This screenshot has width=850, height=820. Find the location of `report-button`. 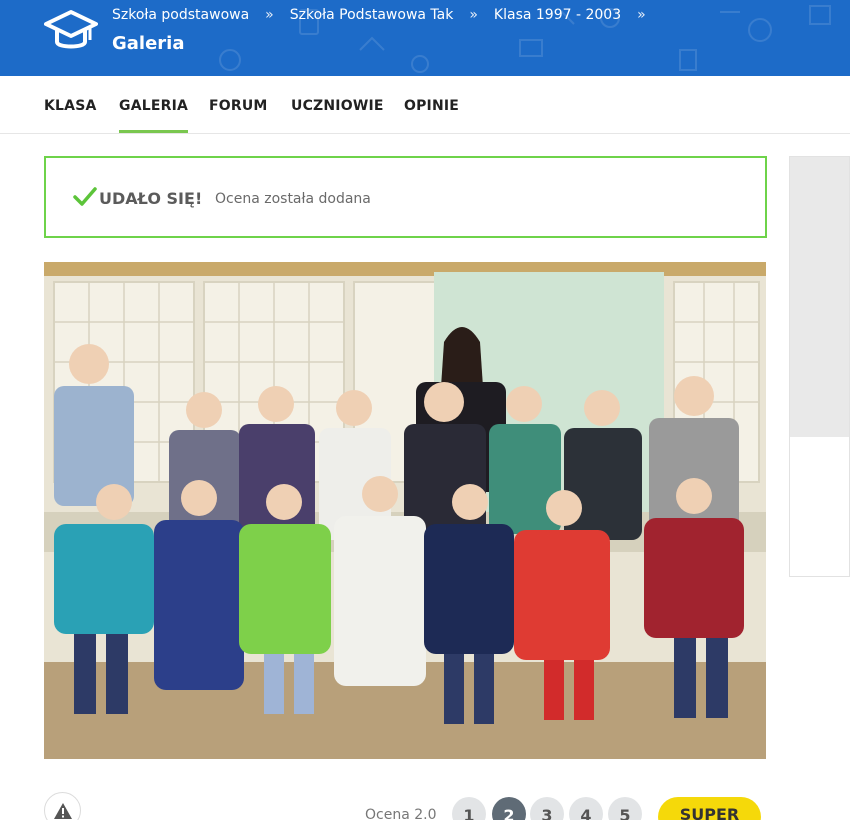

report-button is located at coordinates (62, 806).